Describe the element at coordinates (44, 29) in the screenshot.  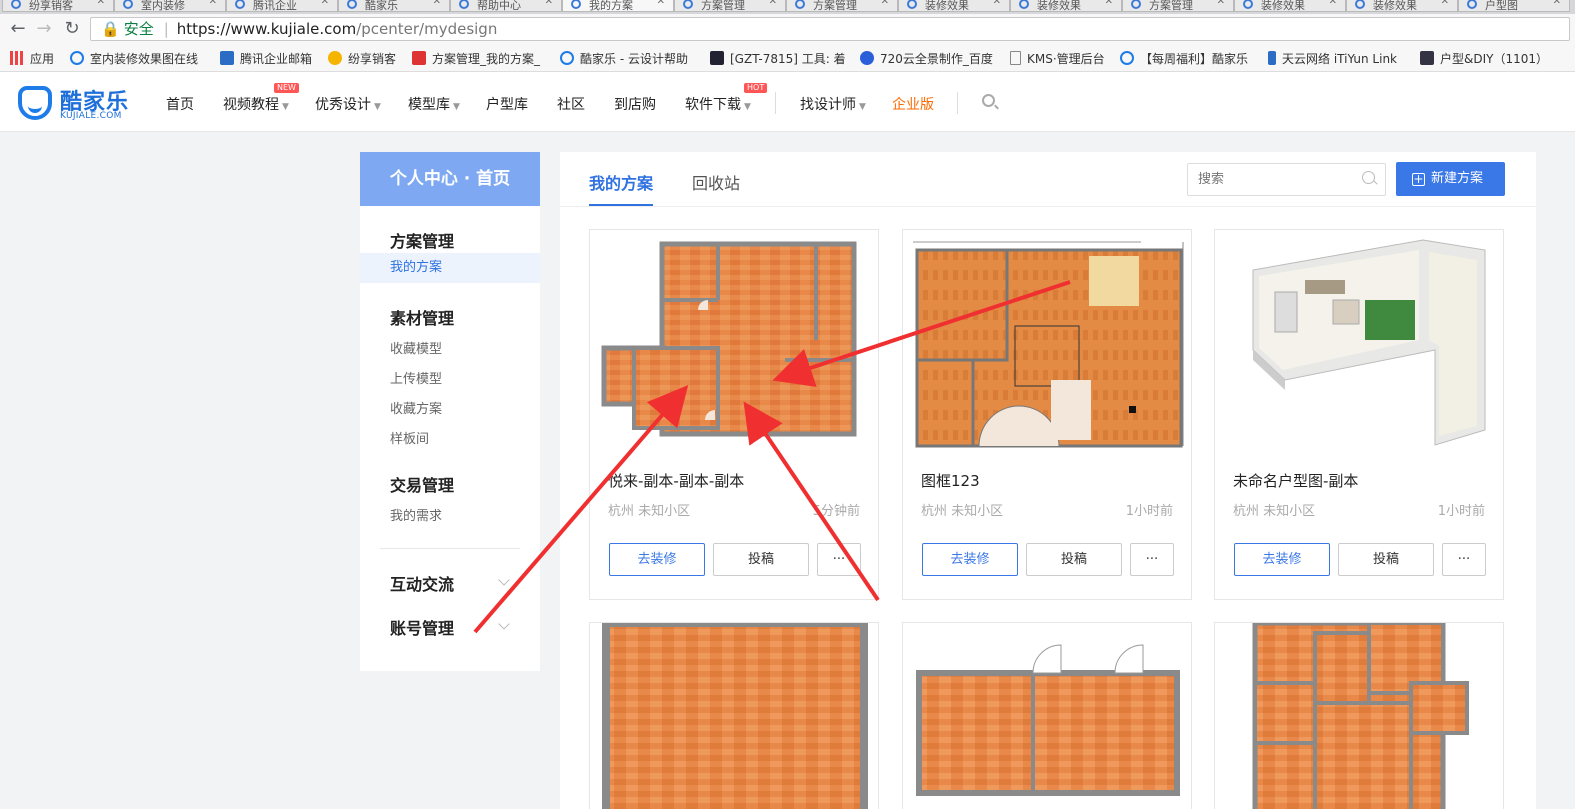
I see `forward-icon: →` at that location.